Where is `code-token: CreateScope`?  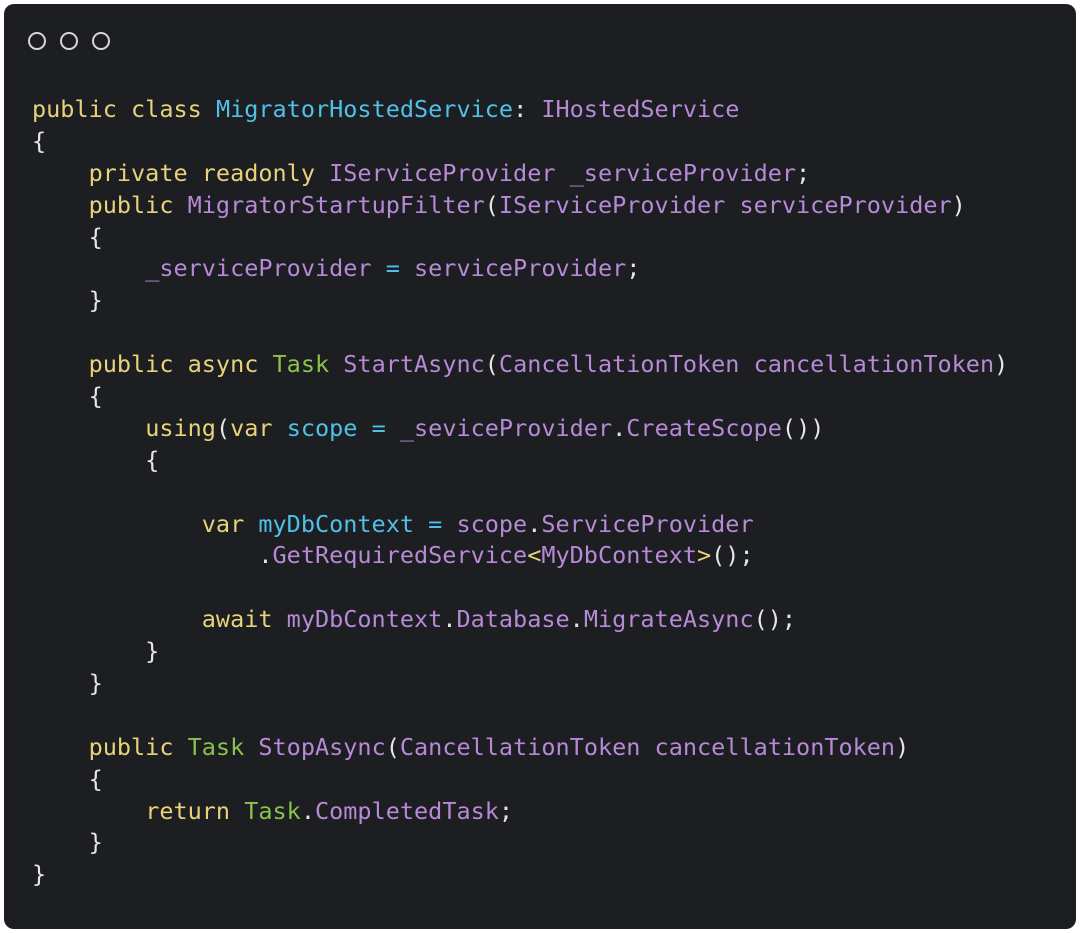 code-token: CreateScope is located at coordinates (704, 427).